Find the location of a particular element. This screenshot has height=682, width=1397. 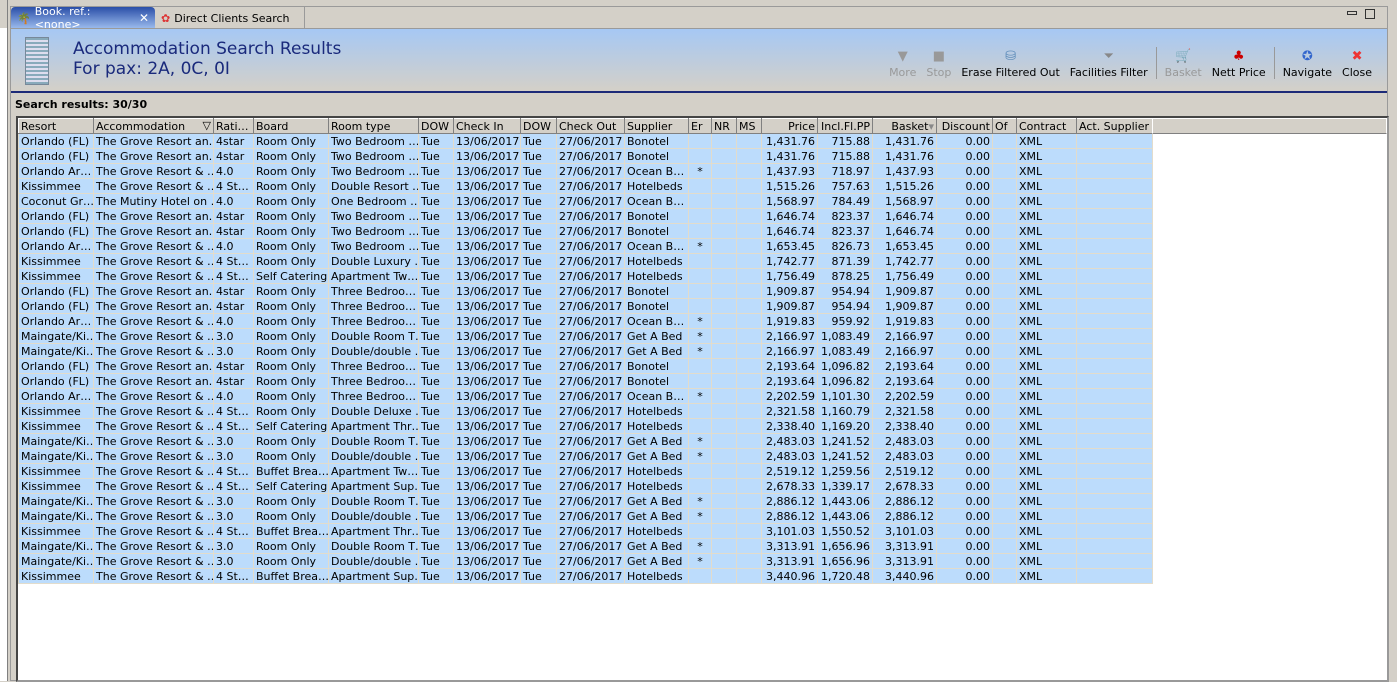

column-header: Check Out is located at coordinates (590, 126).